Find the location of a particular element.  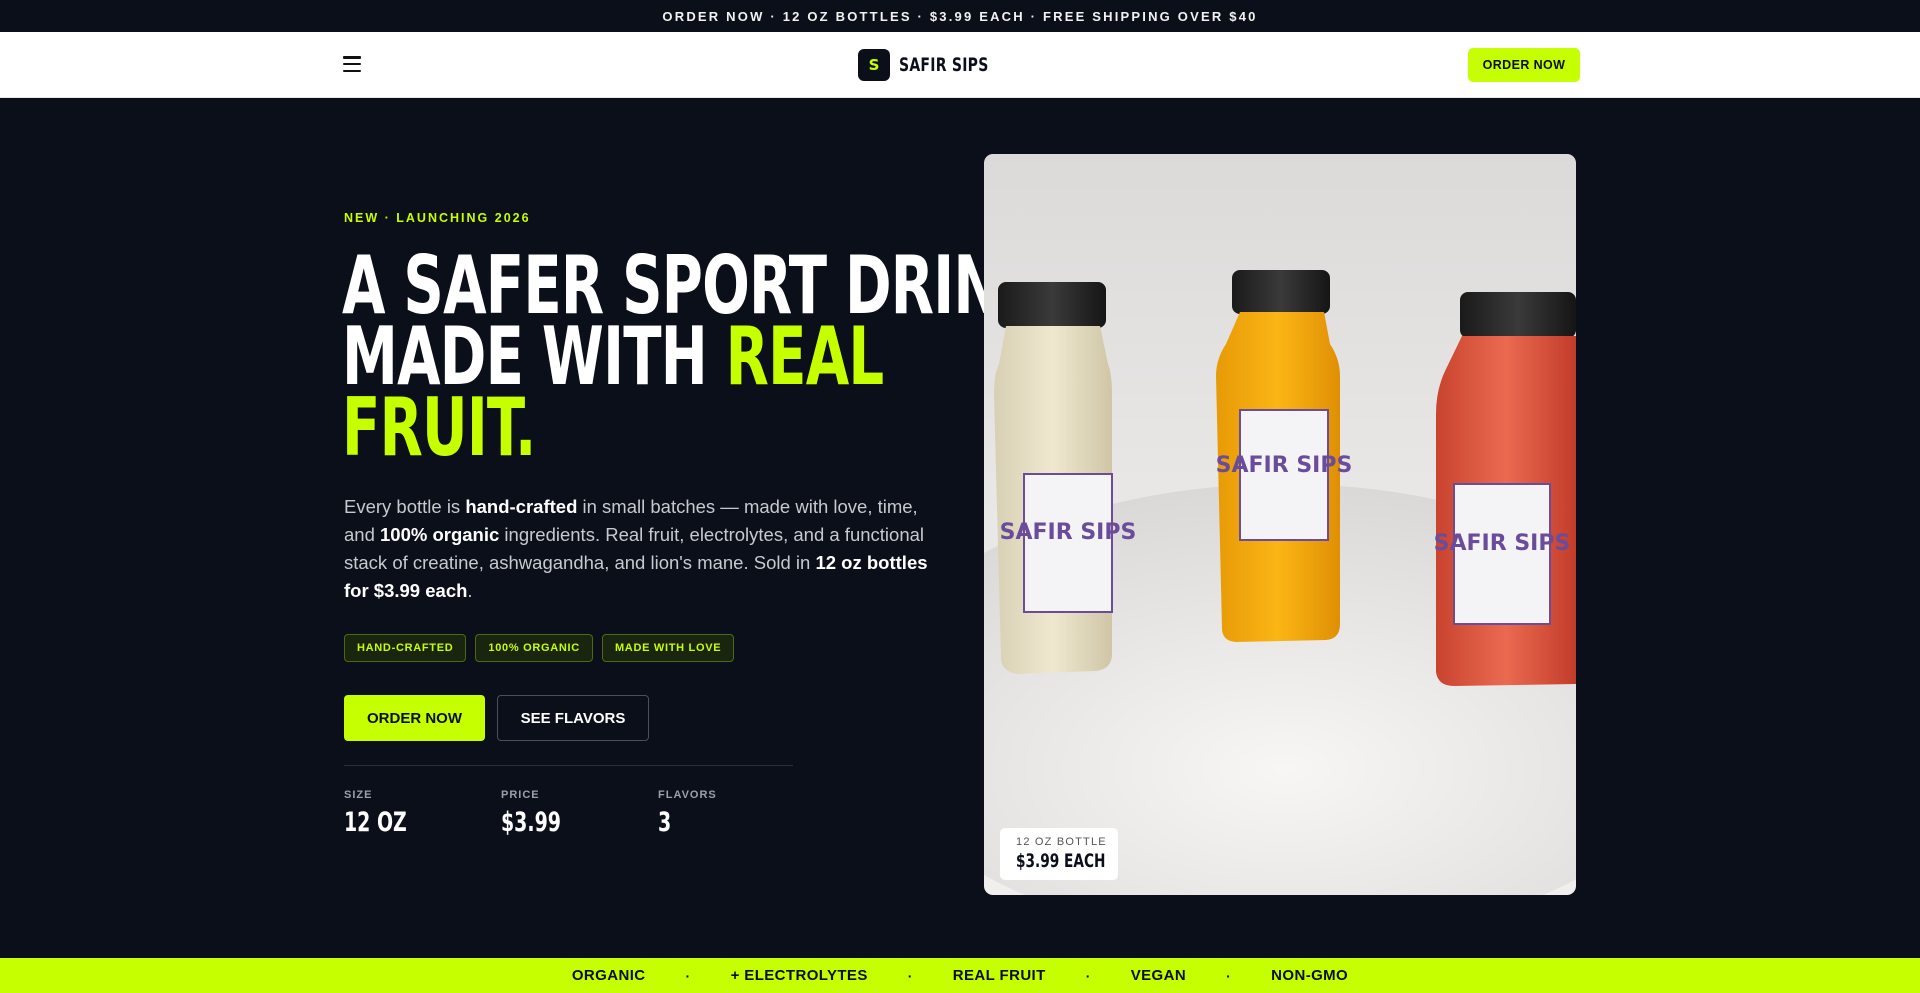

product-stats: SIZE 12 OZ PRICE $3.99 FLAVORS 3 is located at coordinates (579, 813).